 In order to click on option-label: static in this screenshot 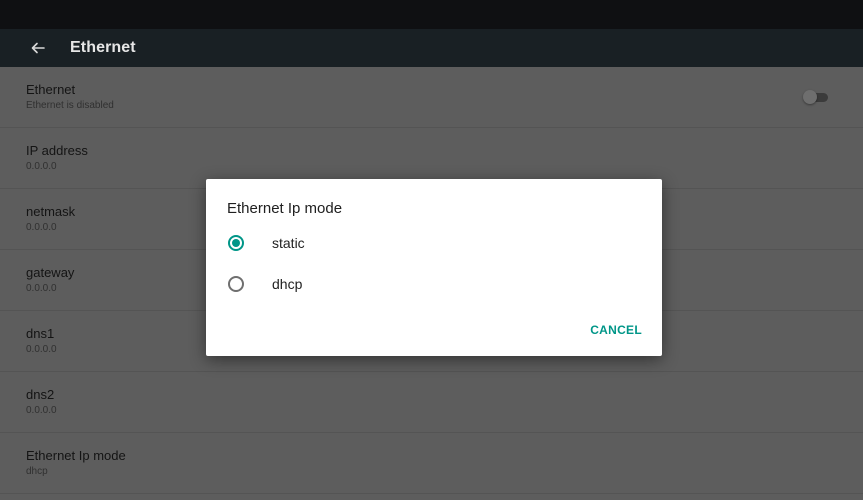, I will do `click(288, 243)`.